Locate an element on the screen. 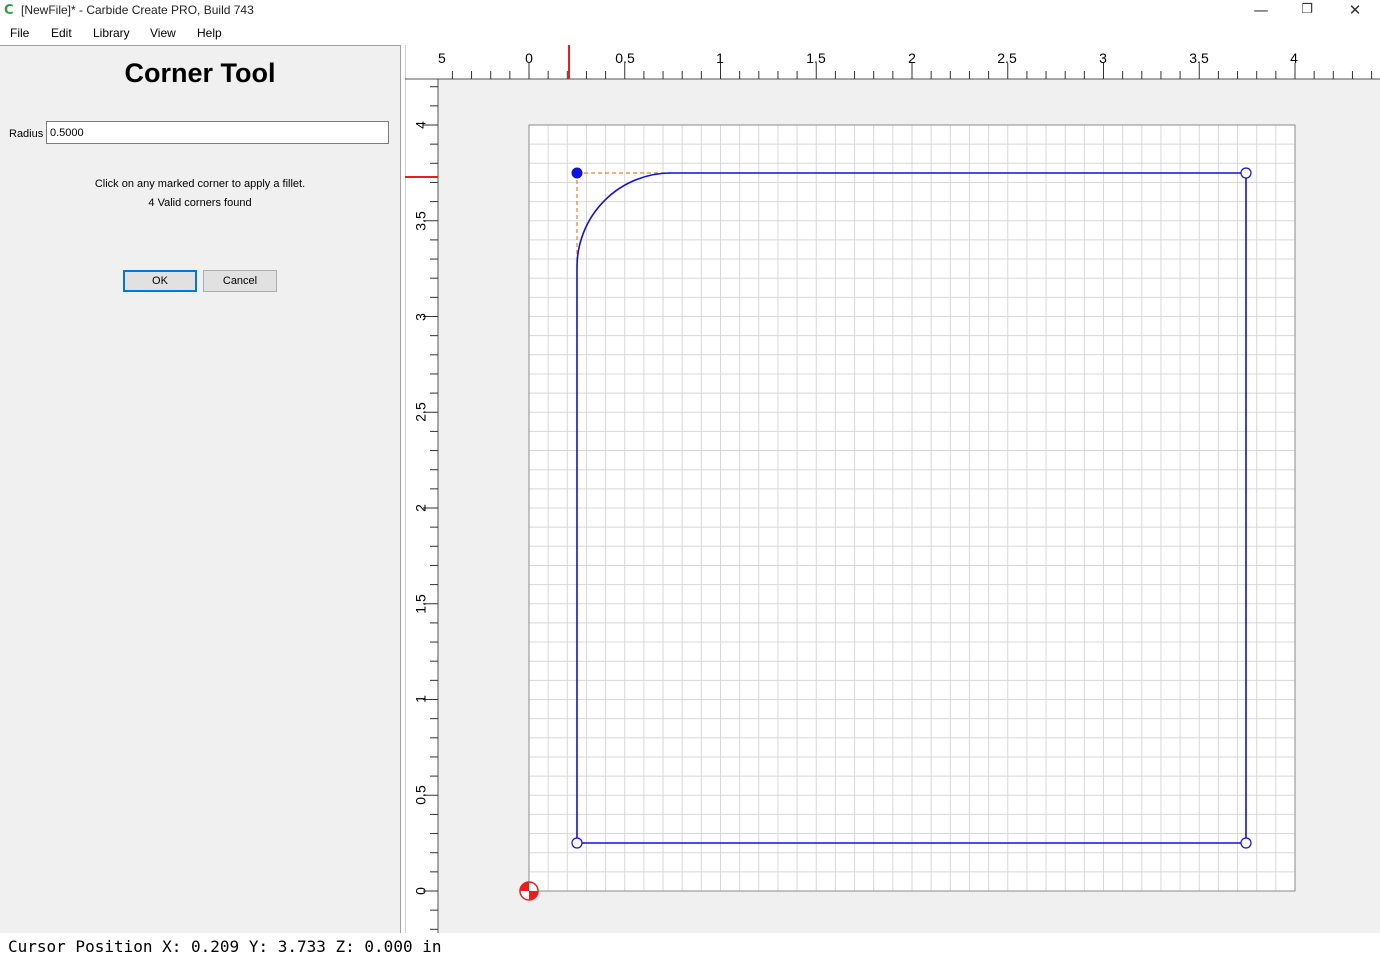  valid-corners-text: 4 Valid corners found is located at coordinates (200, 203).